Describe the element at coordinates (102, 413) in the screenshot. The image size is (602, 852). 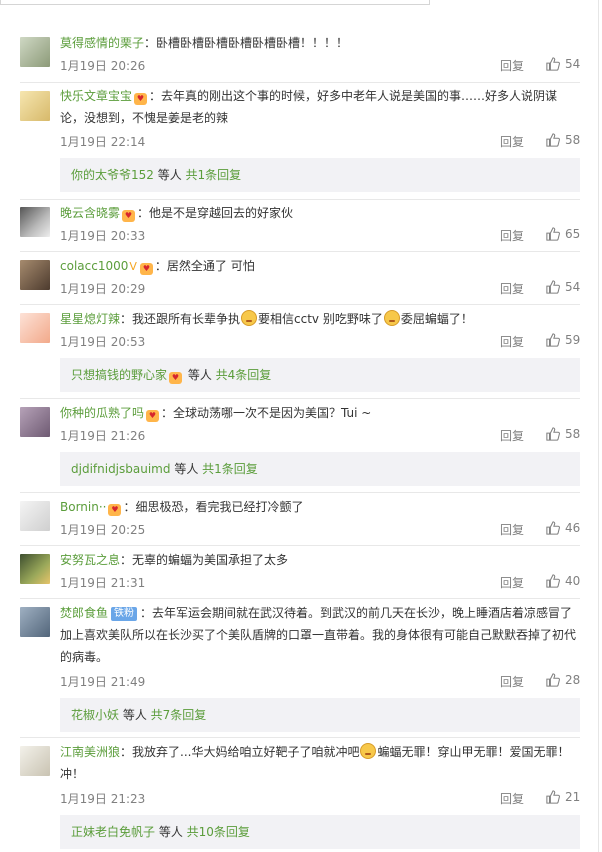
I see `username-link: 你种的瓜熟了吗` at that location.